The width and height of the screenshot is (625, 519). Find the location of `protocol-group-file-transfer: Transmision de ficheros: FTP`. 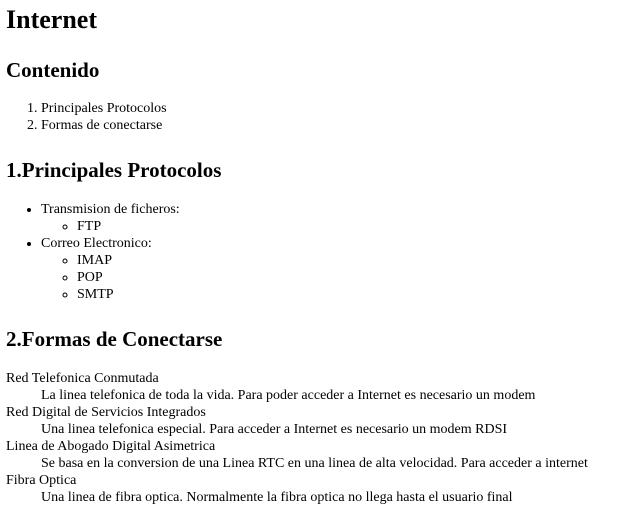

protocol-group-file-transfer: Transmision de ficheros: FTP is located at coordinates (333, 218).